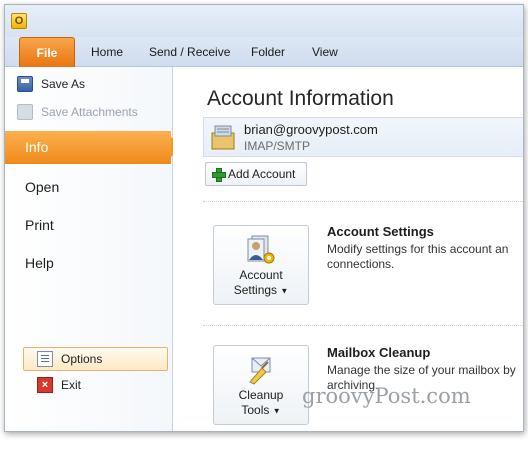 The image size is (528, 453). I want to click on ribbon-tab-bar: File Home Send / Receive Folder View, so click(264, 52).